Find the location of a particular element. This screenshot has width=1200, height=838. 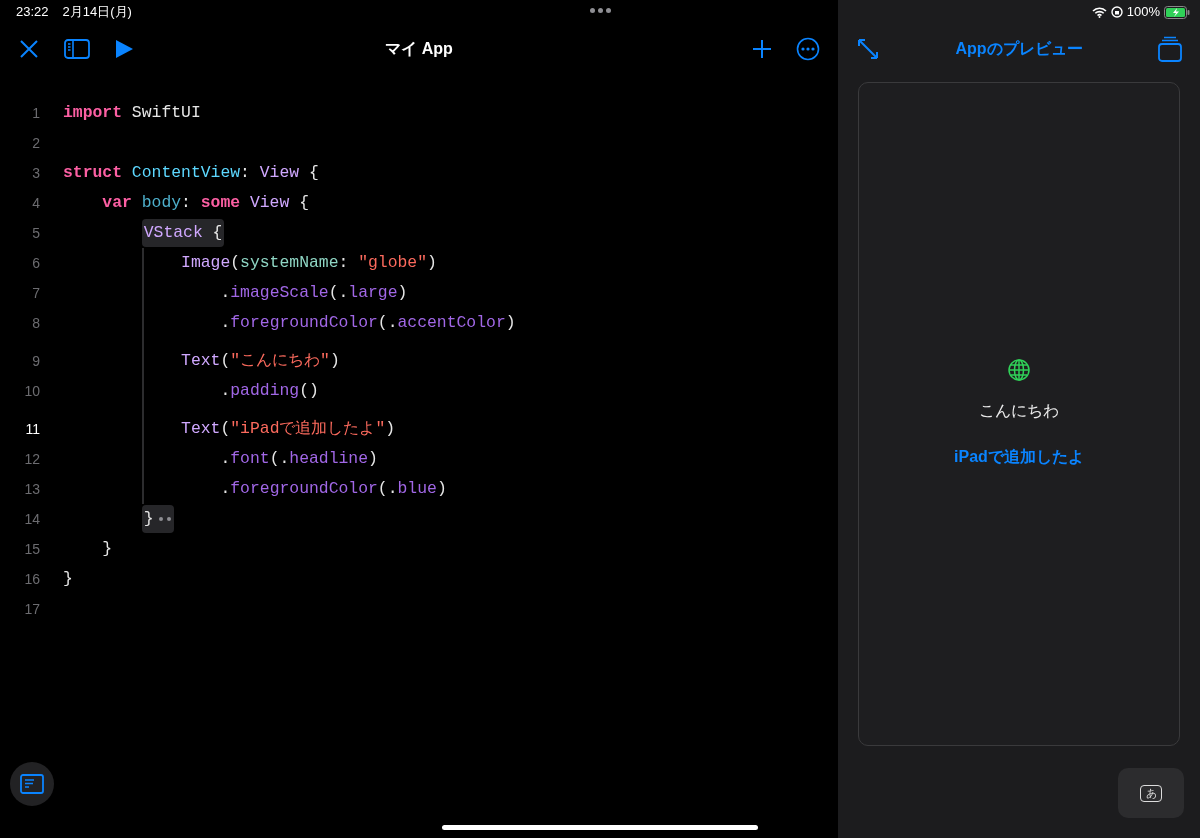

line-number: 16 is located at coordinates (32, 579).